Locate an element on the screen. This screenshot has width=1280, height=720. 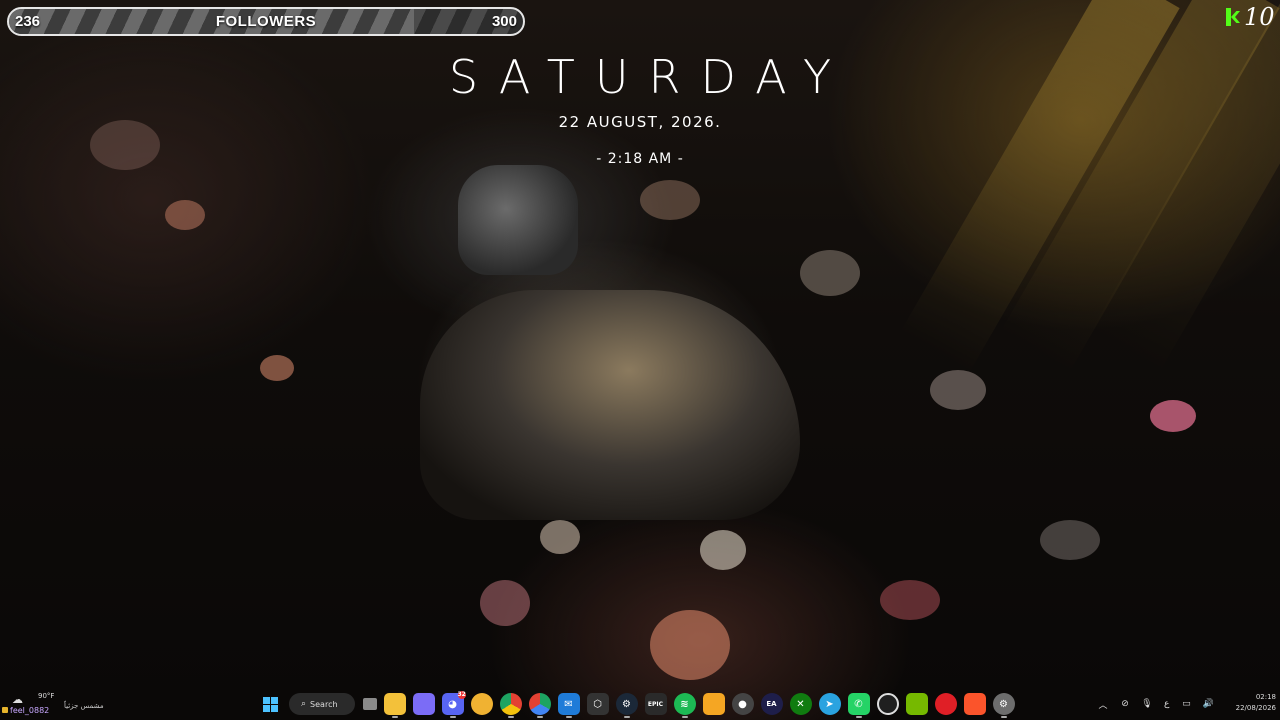
clock-day: SATURDAY is located at coordinates (650, 77).